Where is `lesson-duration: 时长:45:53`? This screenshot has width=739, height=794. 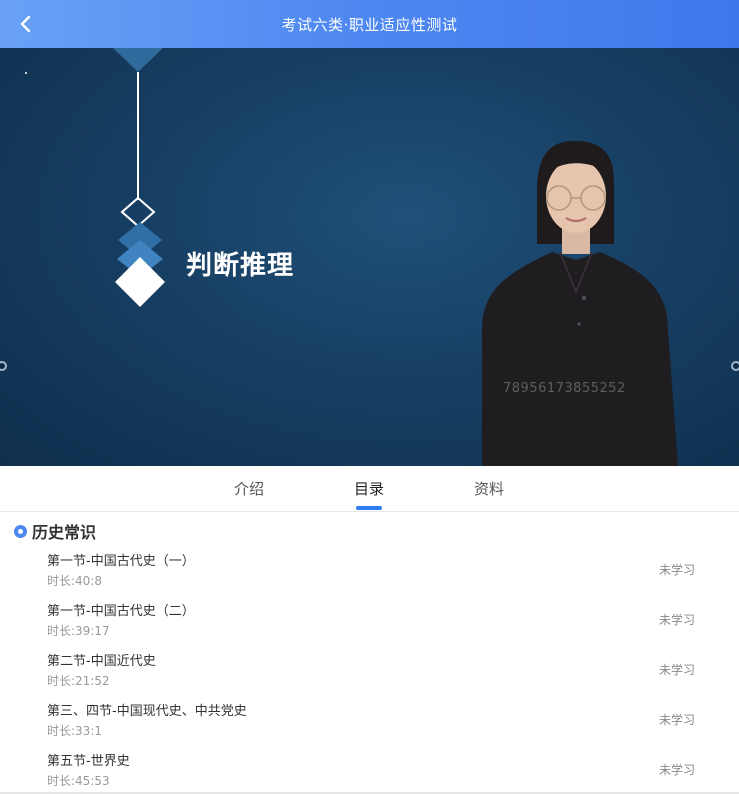
lesson-duration: 时长:45:53 is located at coordinates (78, 781).